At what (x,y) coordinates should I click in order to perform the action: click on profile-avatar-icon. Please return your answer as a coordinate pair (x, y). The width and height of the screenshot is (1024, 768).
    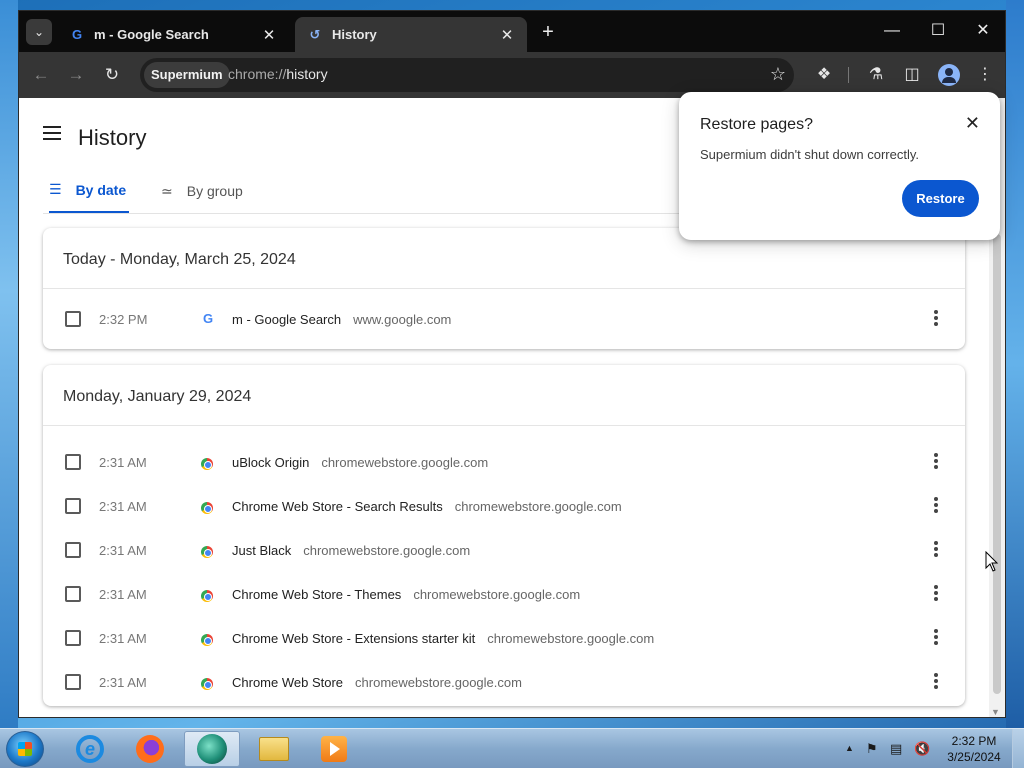
    Looking at the image, I should click on (949, 75).